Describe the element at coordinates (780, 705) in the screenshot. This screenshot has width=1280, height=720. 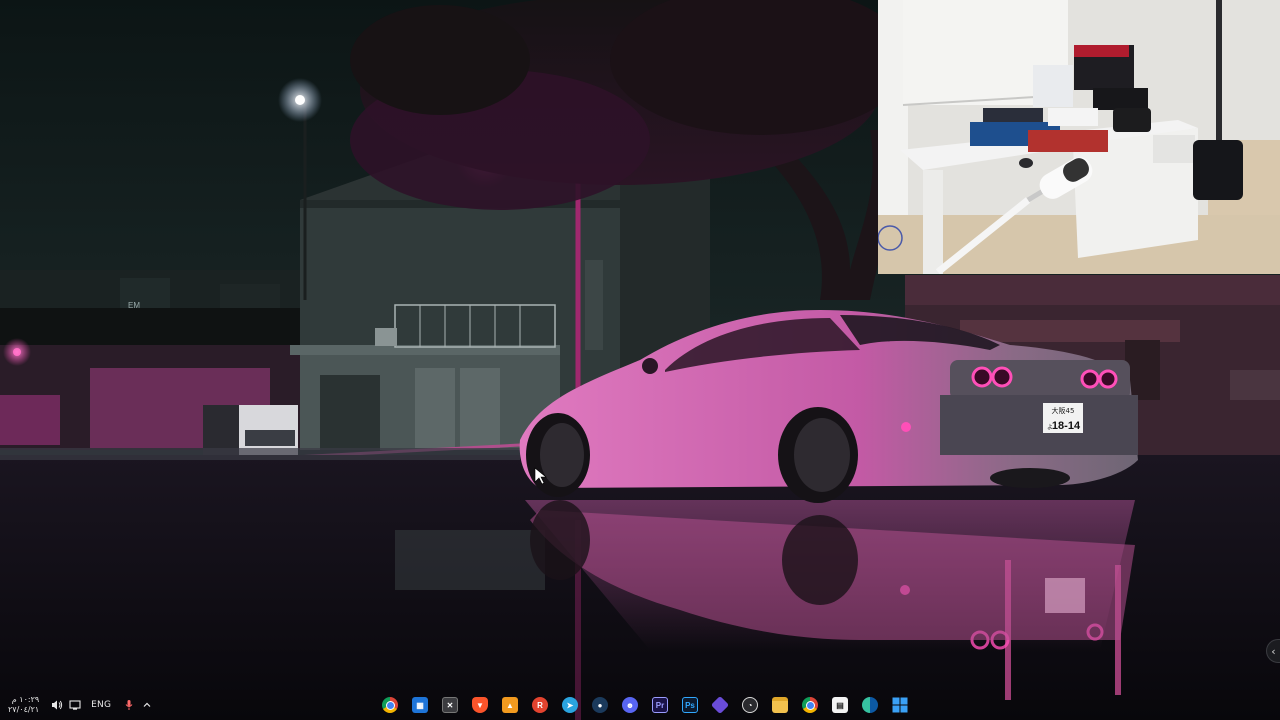
I see `file-explorer-icon` at that location.